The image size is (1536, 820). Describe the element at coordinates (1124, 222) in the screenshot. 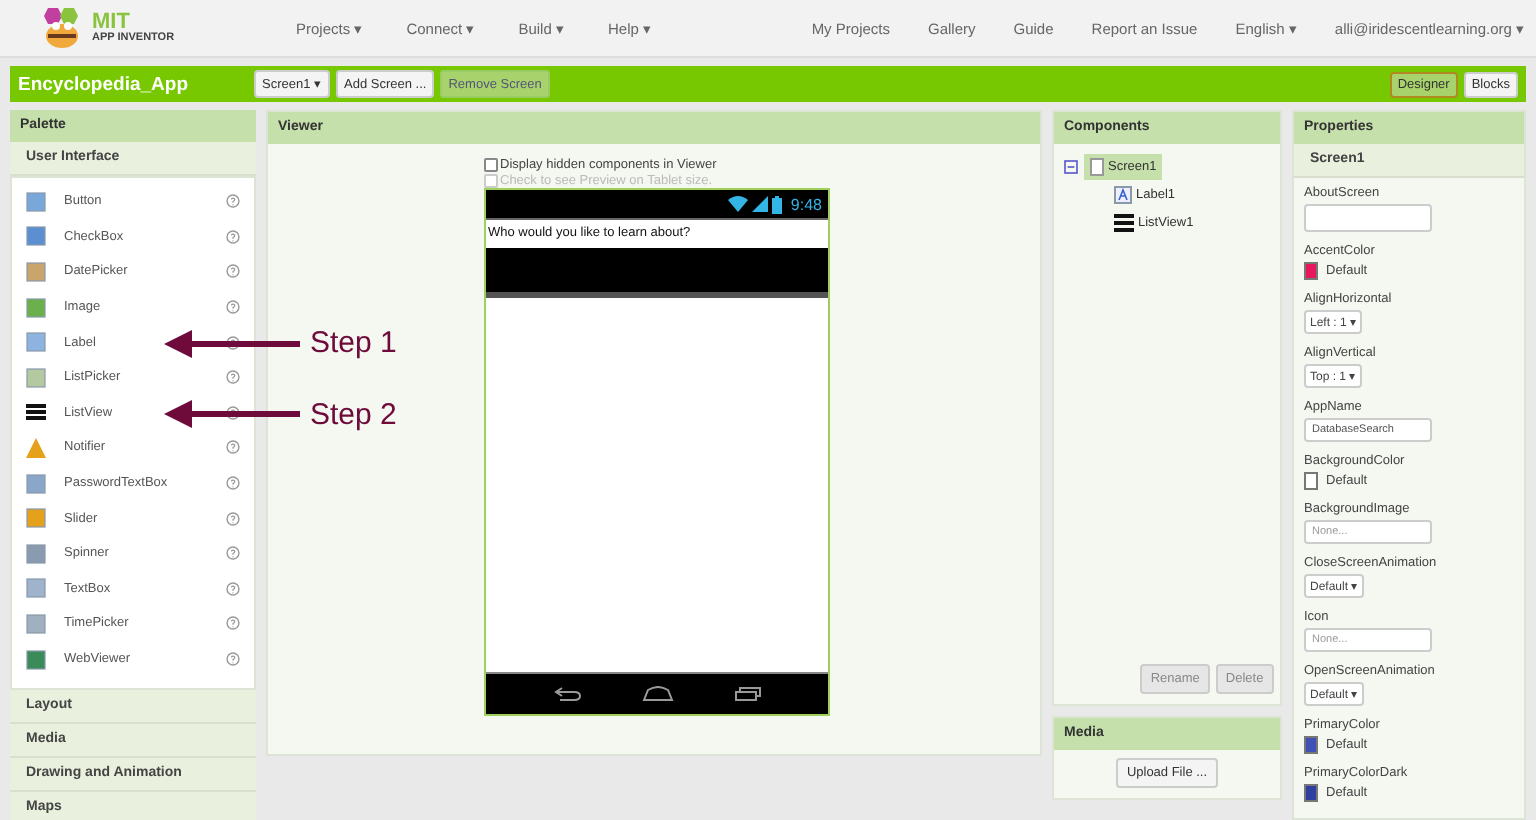

I see `list-icon` at that location.